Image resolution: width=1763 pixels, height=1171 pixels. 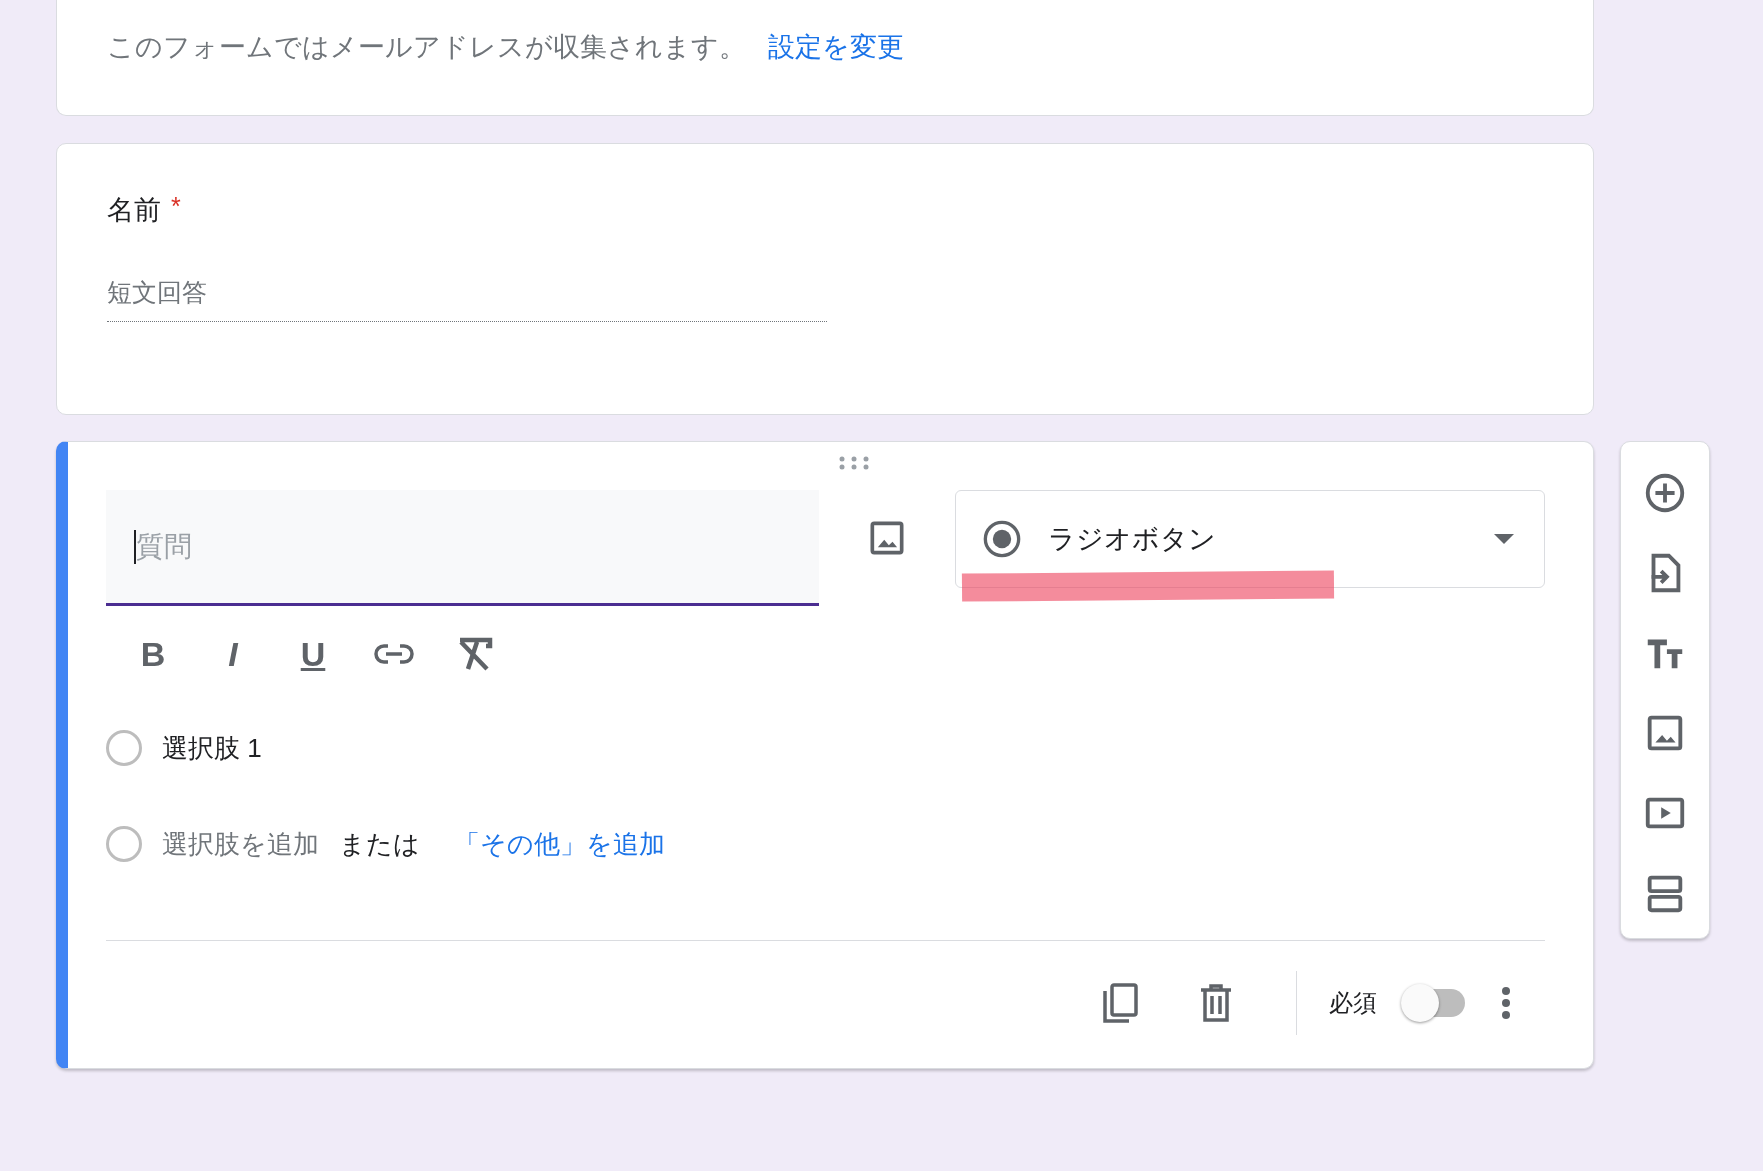 What do you see at coordinates (176, 206) in the screenshot?
I see `required-asterisk: *` at bounding box center [176, 206].